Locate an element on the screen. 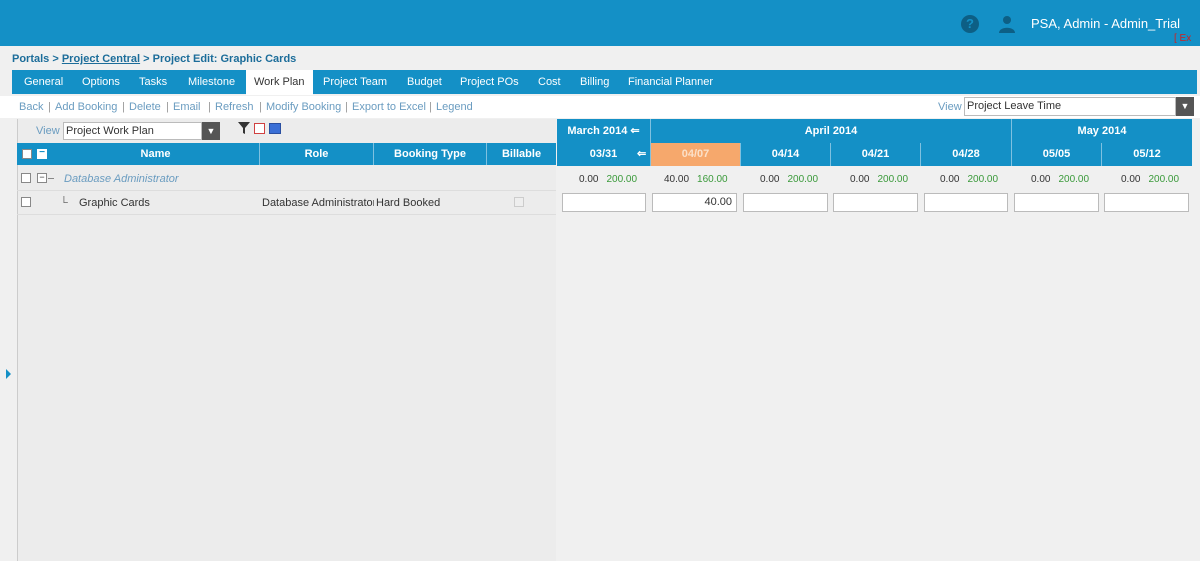 This screenshot has height=561, width=1200. breadcrumb-current: Project Edit: Graphic Cards is located at coordinates (224, 59).